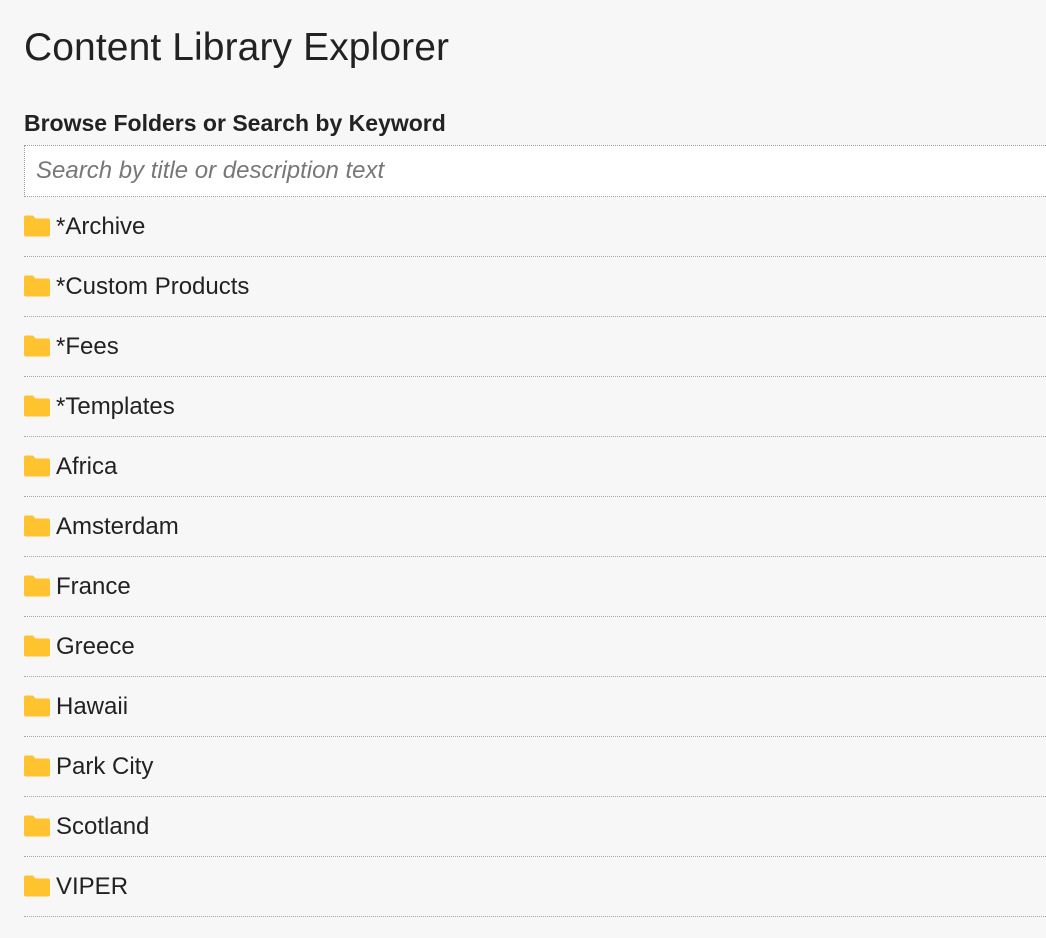 This screenshot has height=938, width=1046. I want to click on folder-item-custom-products: *Custom Products, so click(535, 287).